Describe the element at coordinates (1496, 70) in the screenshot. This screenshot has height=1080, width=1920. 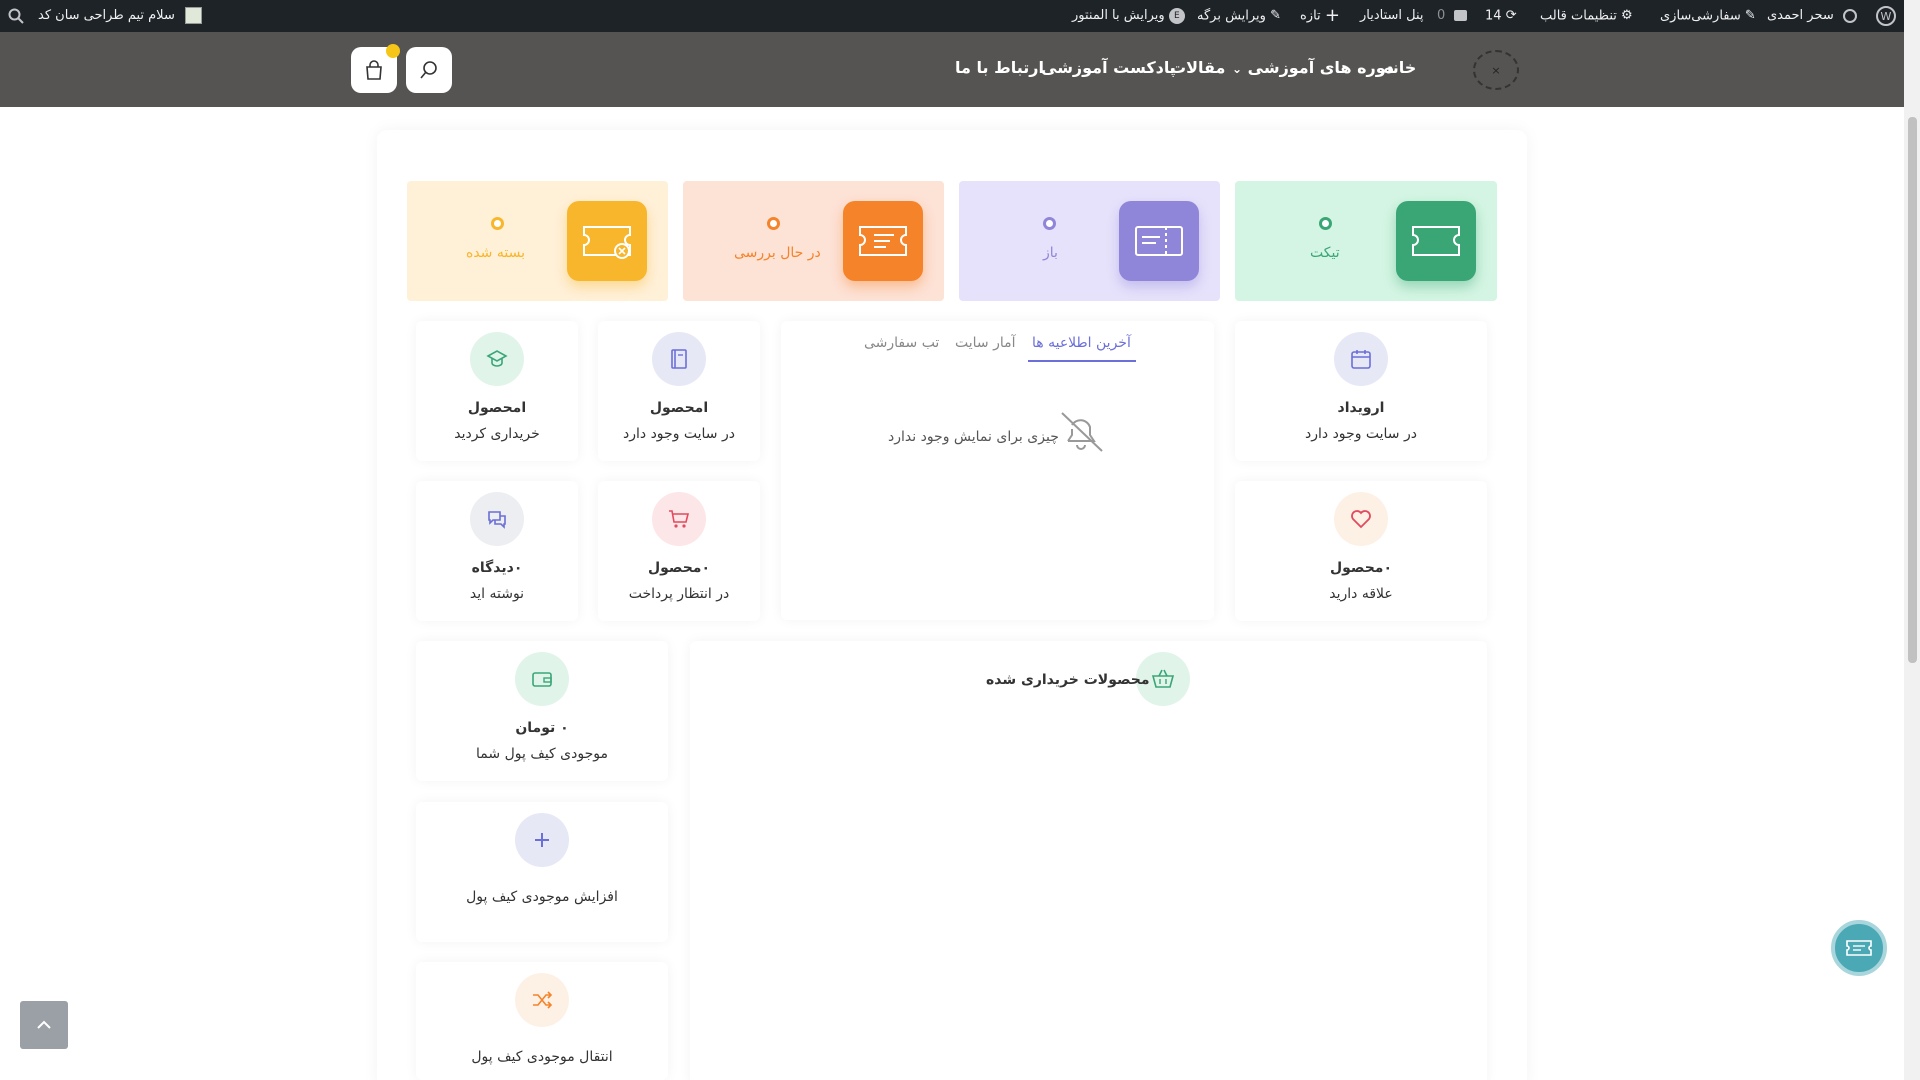
I see `site-logo: ×` at that location.